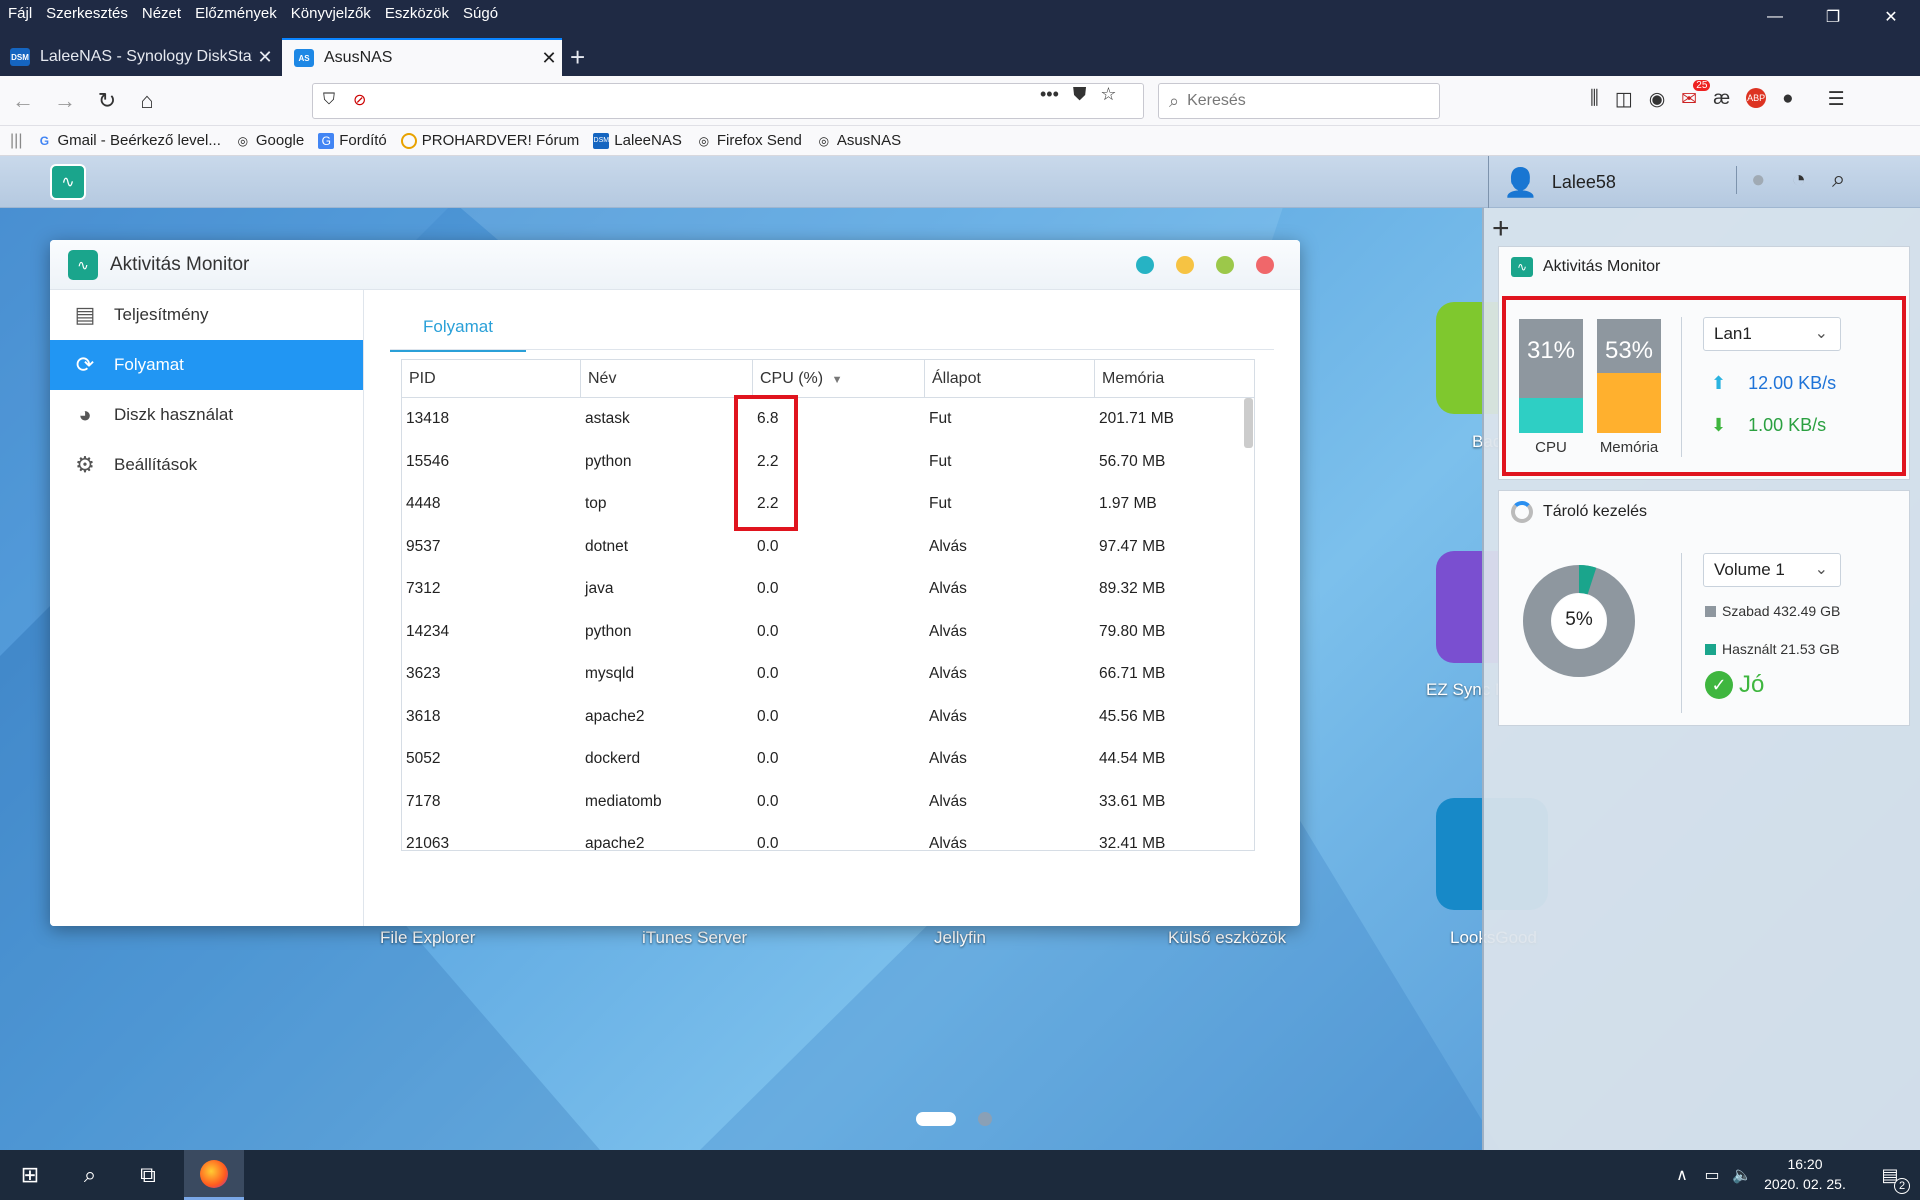  What do you see at coordinates (331, 13) in the screenshot?
I see `menu-bookmarks: Könyvjelzők` at bounding box center [331, 13].